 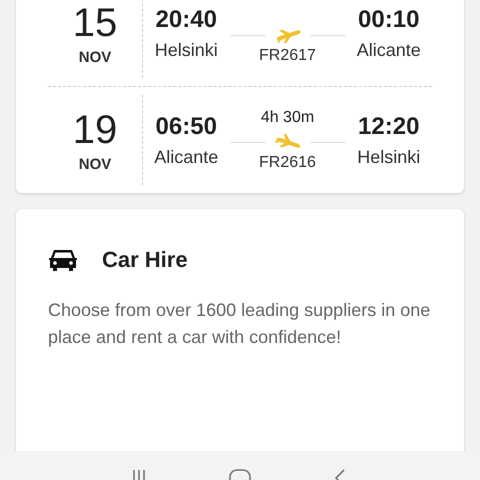 What do you see at coordinates (389, 126) in the screenshot?
I see `arrival-time: 12:20` at bounding box center [389, 126].